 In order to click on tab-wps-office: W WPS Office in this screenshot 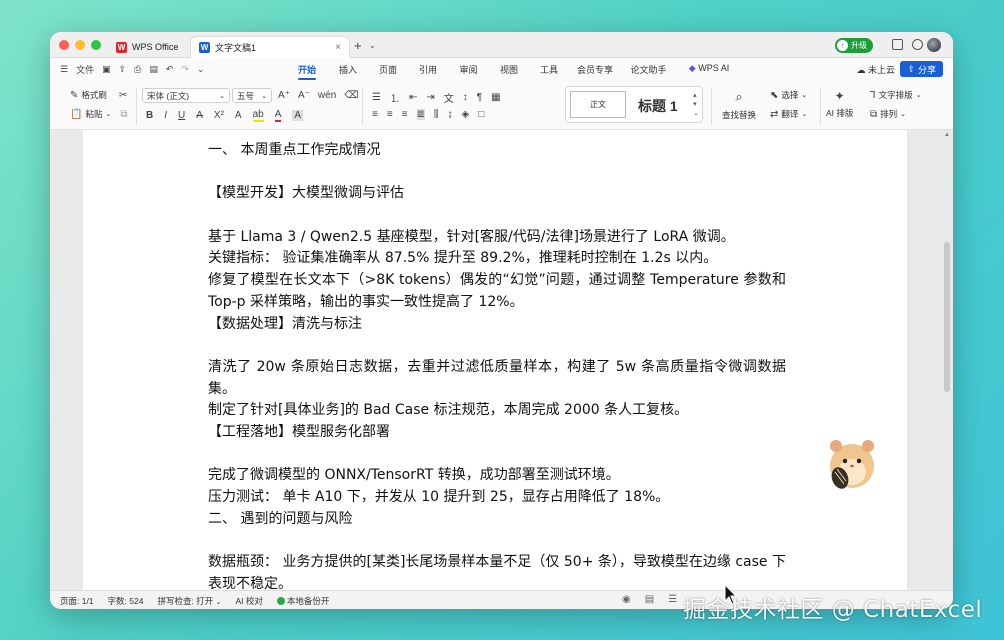, I will do `click(148, 47)`.